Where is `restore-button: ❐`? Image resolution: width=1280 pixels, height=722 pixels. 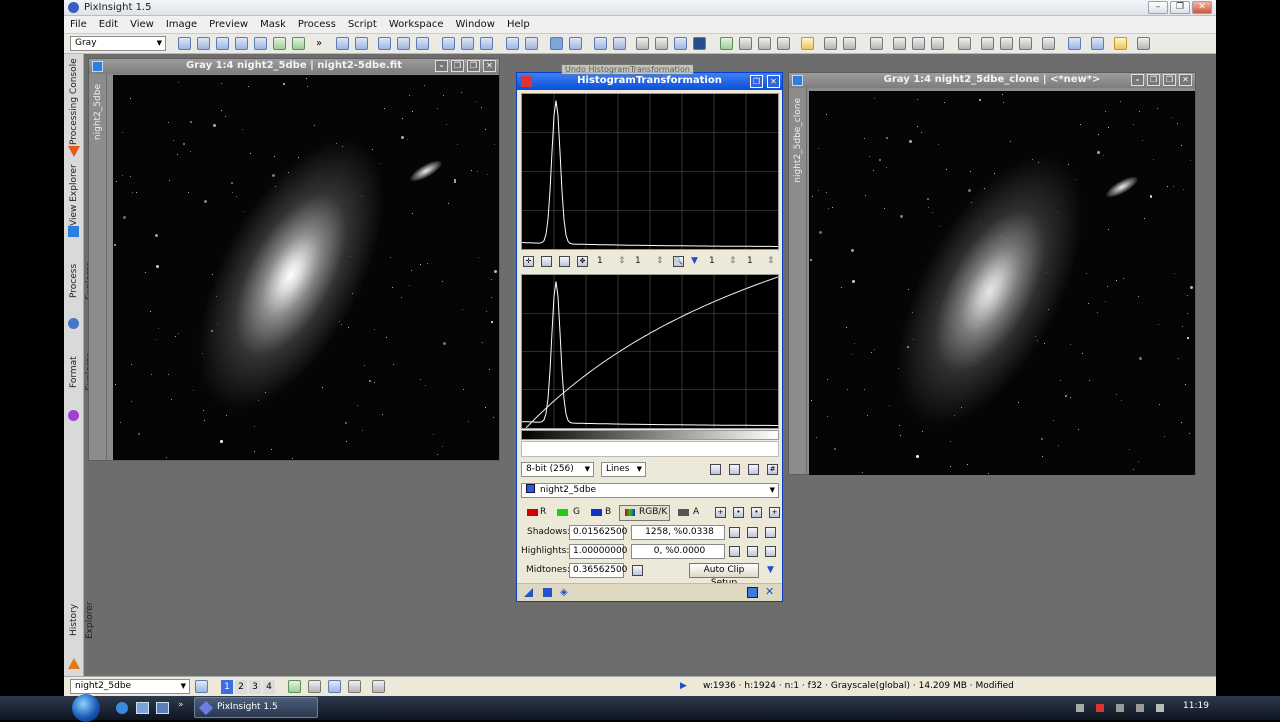 restore-button: ❐ is located at coordinates (1180, 7).